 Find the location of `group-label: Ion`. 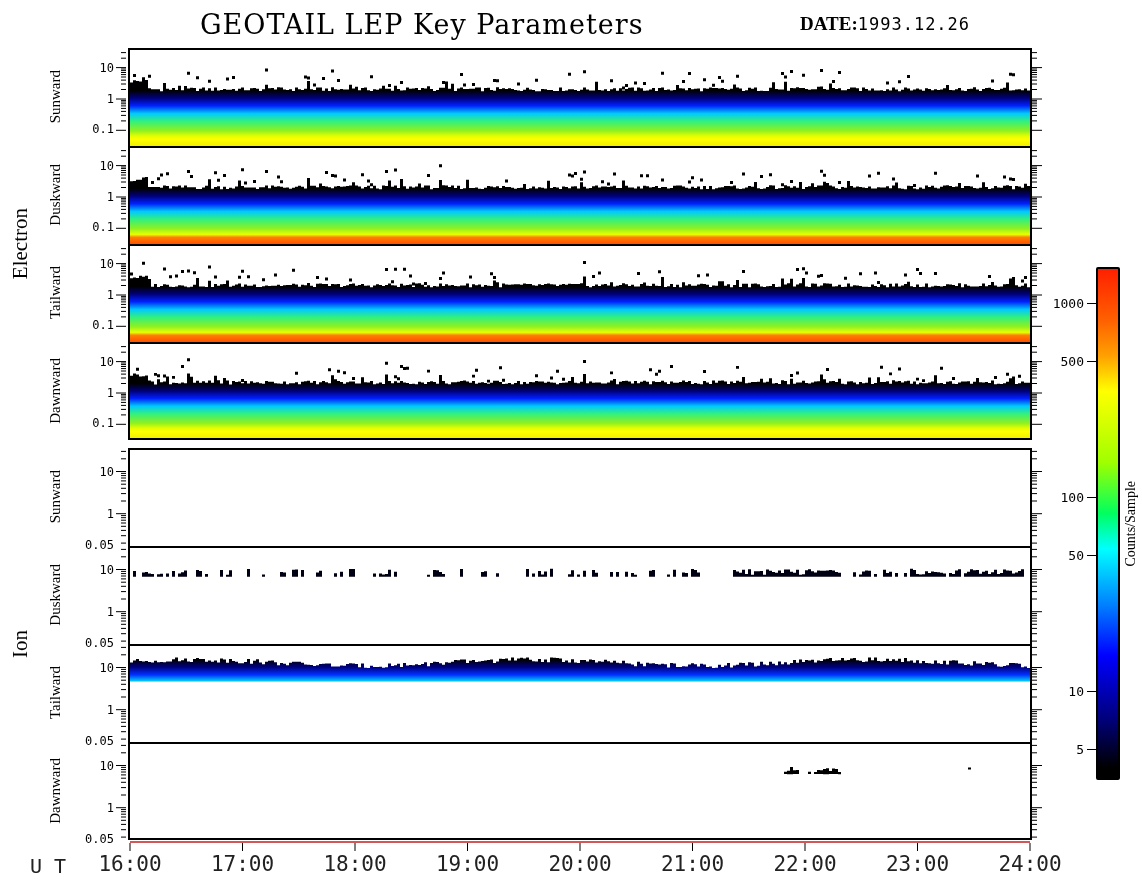

group-label: Ion is located at coordinates (20, 644).